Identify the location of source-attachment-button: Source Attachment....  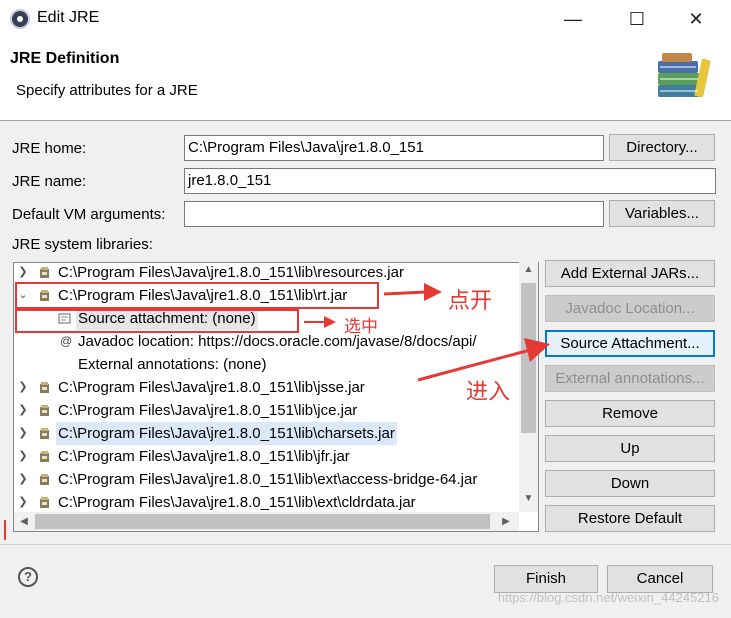
(630, 343).